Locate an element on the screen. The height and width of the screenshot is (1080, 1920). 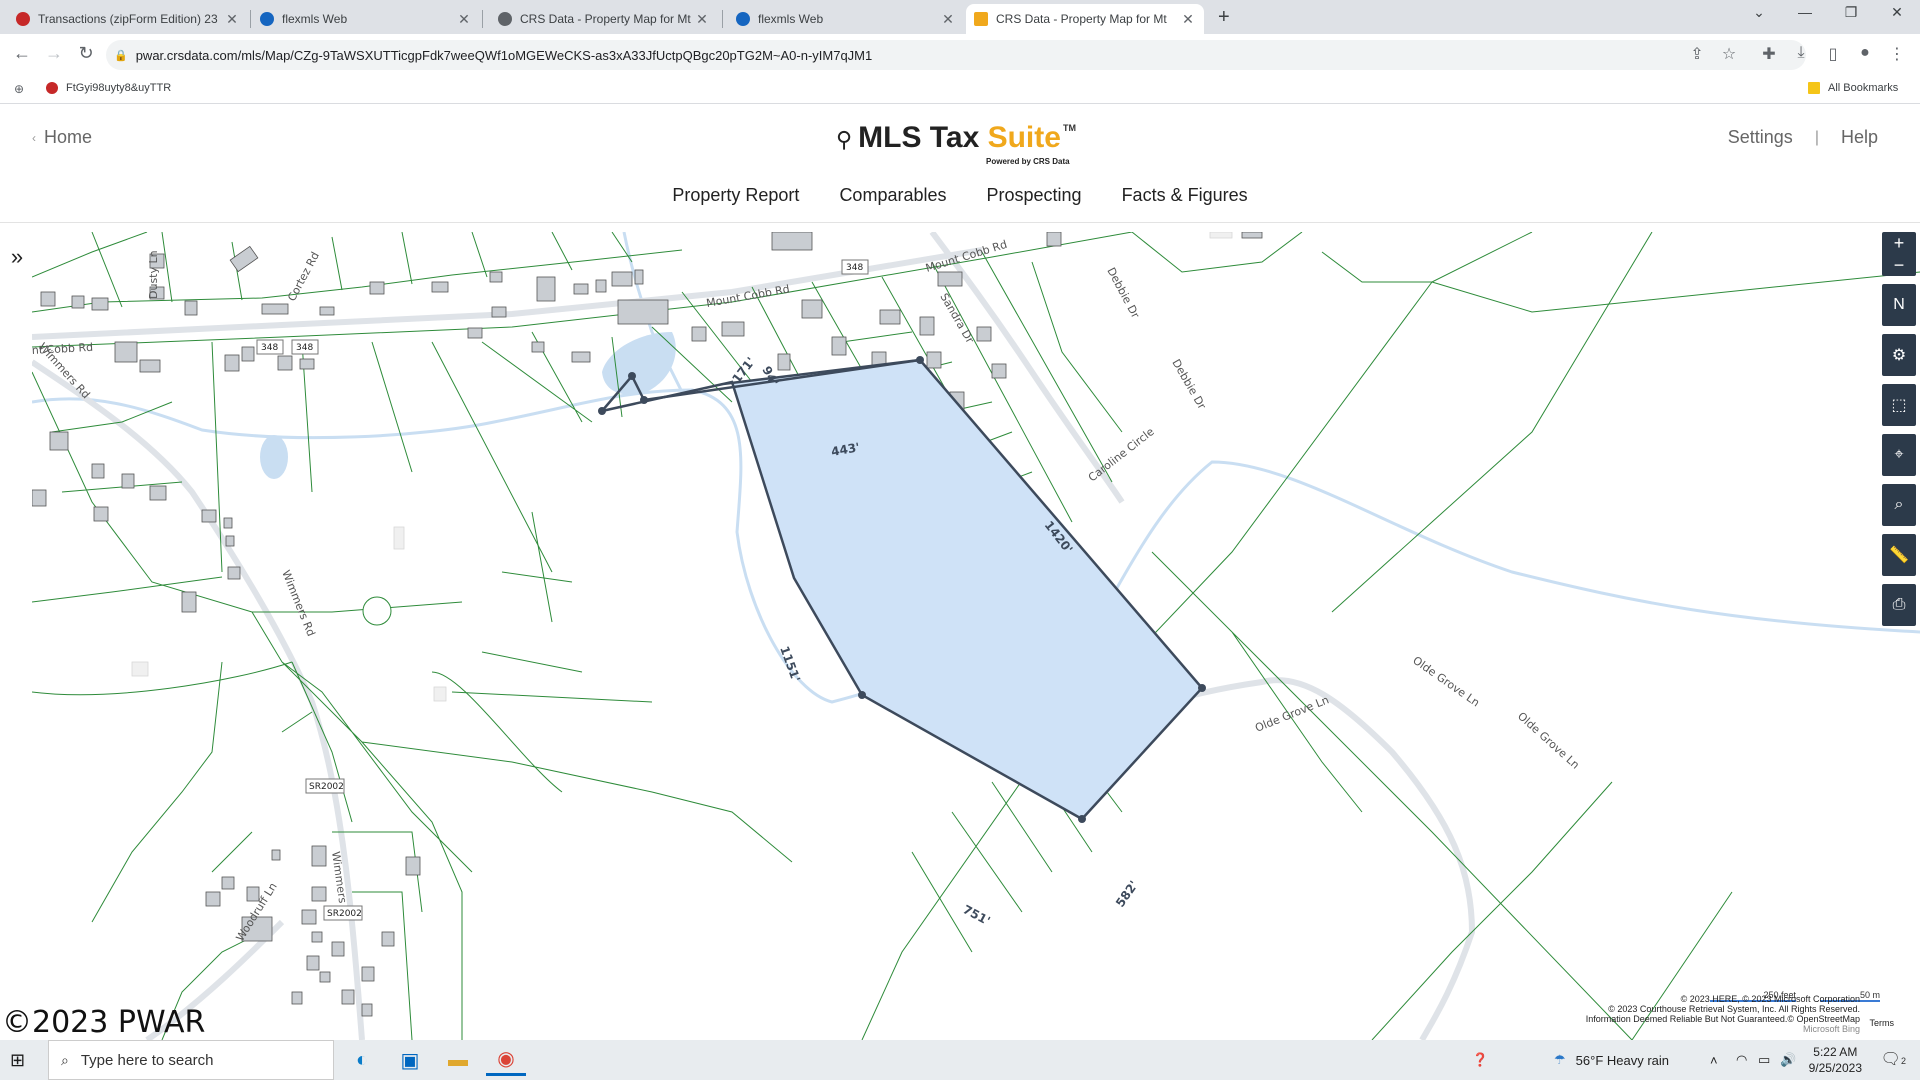
all-bookmarks-label: All Bookmarks is located at coordinates (1863, 88).